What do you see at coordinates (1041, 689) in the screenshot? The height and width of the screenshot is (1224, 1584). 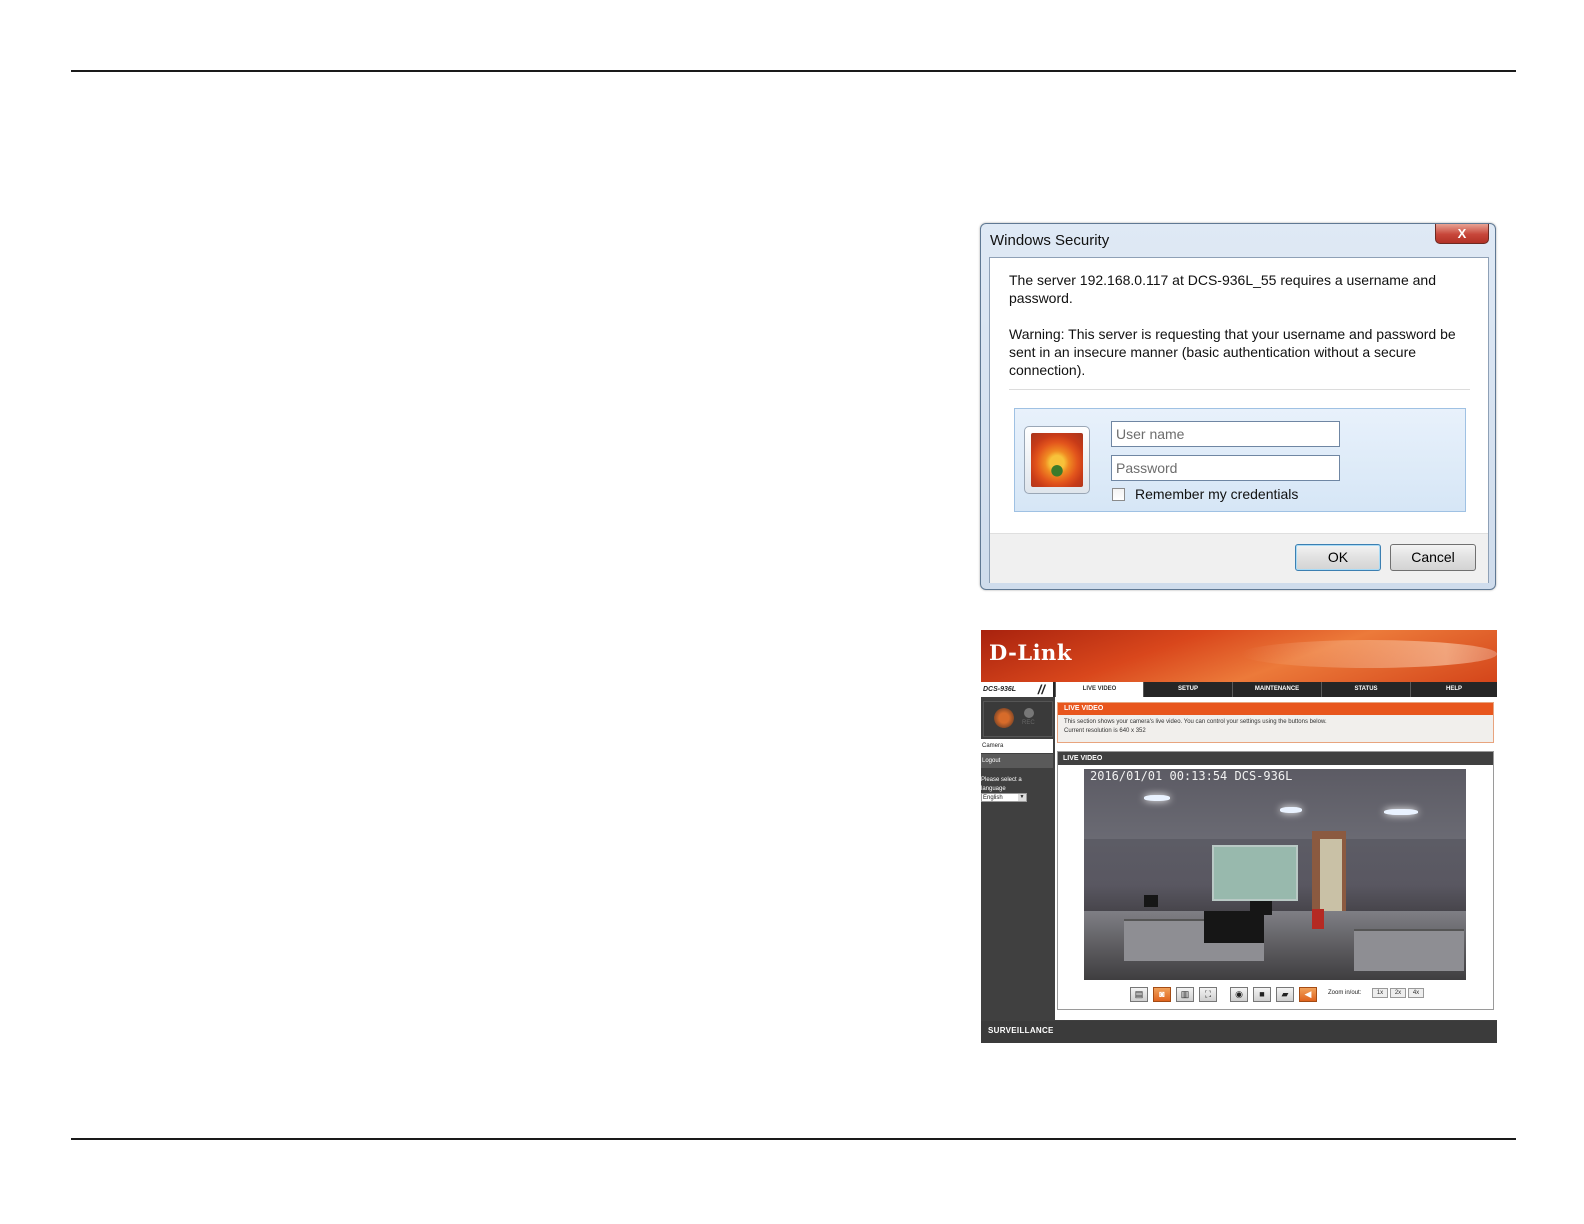 I see `model-slash-decoration: //` at bounding box center [1041, 689].